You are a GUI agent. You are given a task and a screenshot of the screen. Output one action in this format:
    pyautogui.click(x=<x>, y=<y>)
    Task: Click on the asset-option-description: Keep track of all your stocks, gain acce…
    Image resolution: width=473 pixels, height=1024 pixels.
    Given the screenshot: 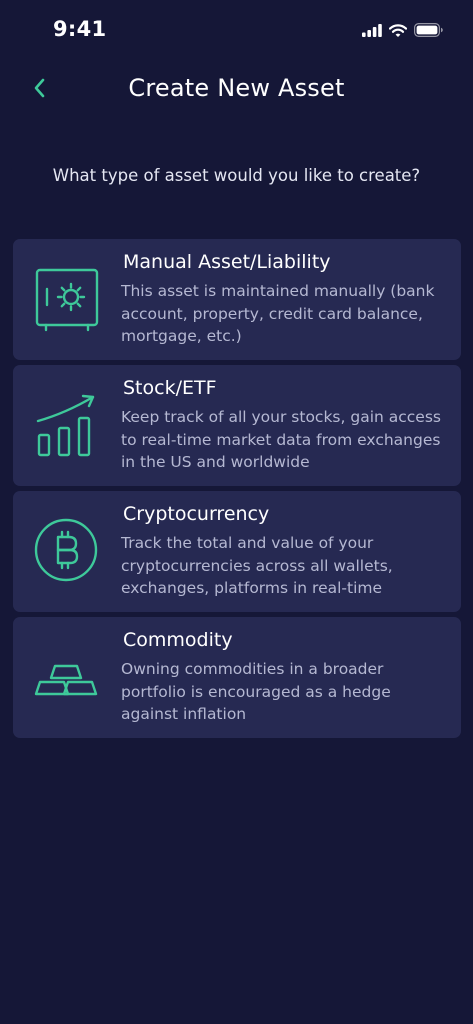 What is the action you would take?
    pyautogui.click(x=281, y=439)
    